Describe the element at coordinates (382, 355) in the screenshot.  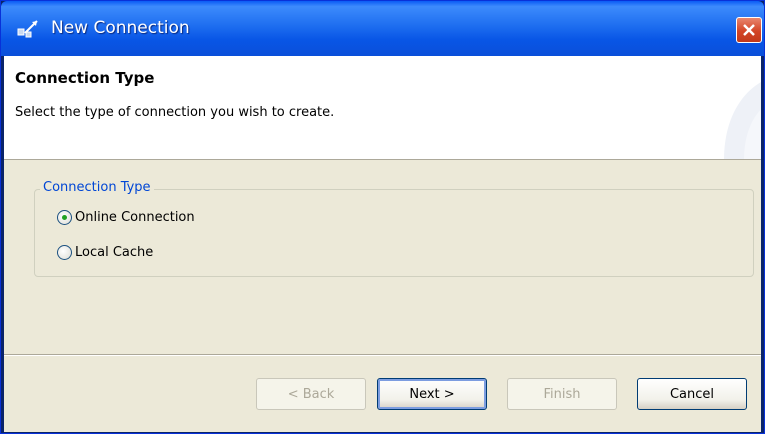
I see `footer-divider` at that location.